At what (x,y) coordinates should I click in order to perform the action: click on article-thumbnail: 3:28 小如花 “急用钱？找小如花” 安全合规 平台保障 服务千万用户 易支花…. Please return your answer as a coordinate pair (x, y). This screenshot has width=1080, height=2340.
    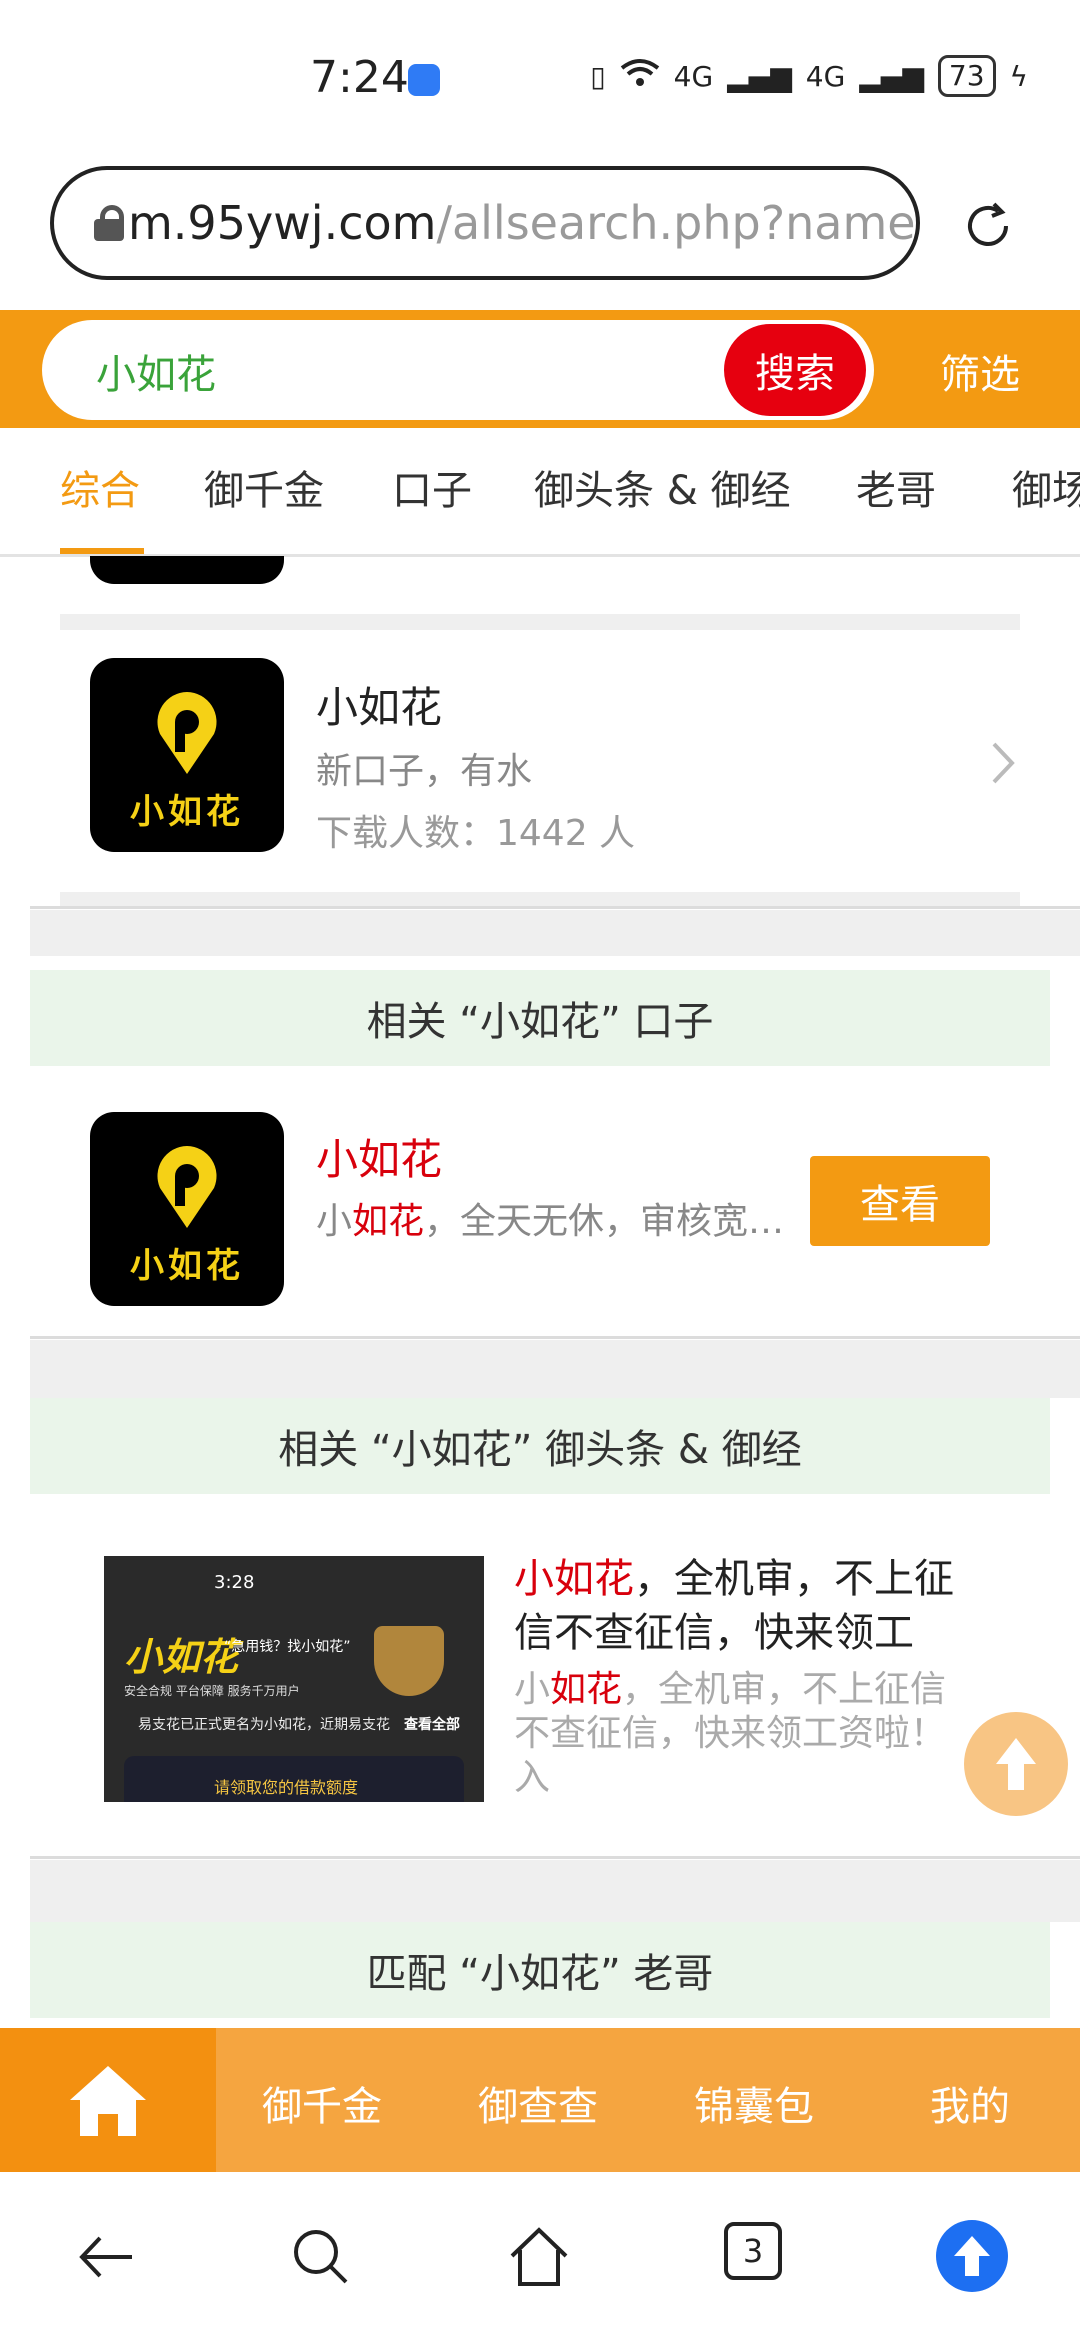
    Looking at the image, I should click on (294, 1679).